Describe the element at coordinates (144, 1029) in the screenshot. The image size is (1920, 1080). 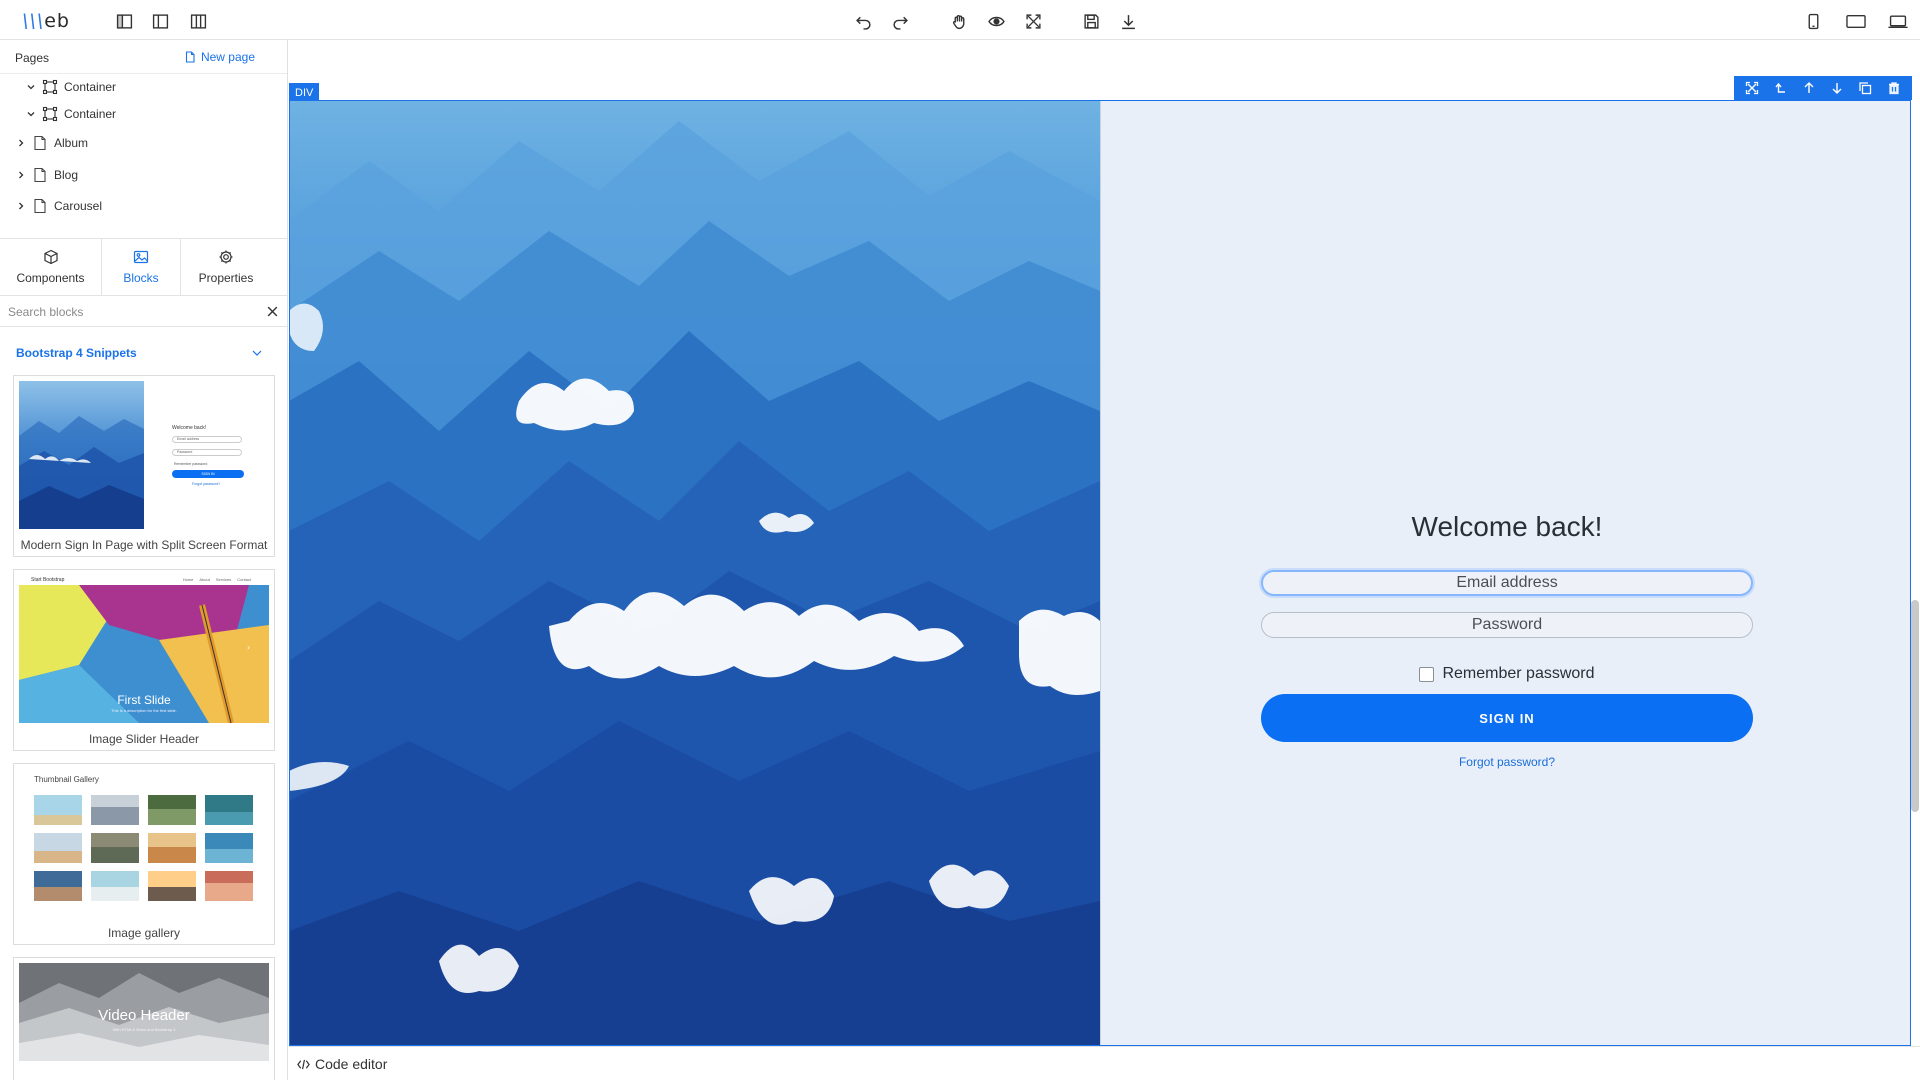
I see `thumb-video-subtitle: With HTML5 Video and Bootstrap 4` at that location.